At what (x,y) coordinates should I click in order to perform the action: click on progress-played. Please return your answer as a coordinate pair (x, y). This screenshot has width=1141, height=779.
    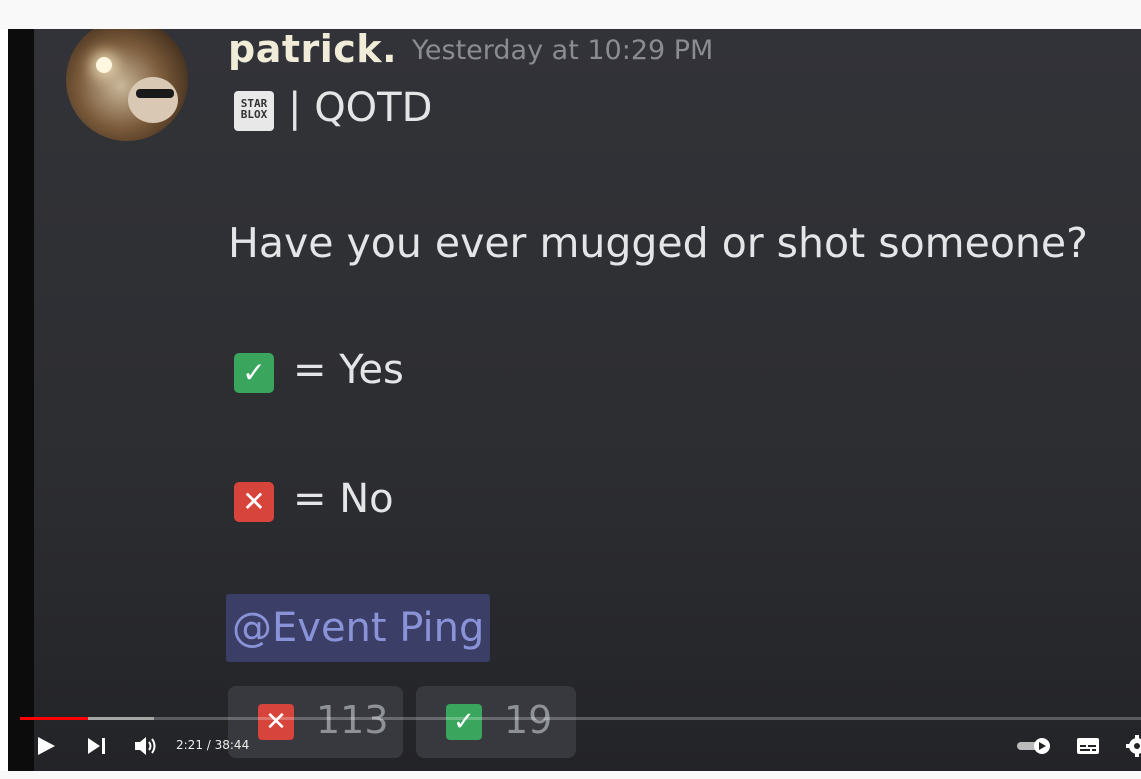
    Looking at the image, I should click on (54, 718).